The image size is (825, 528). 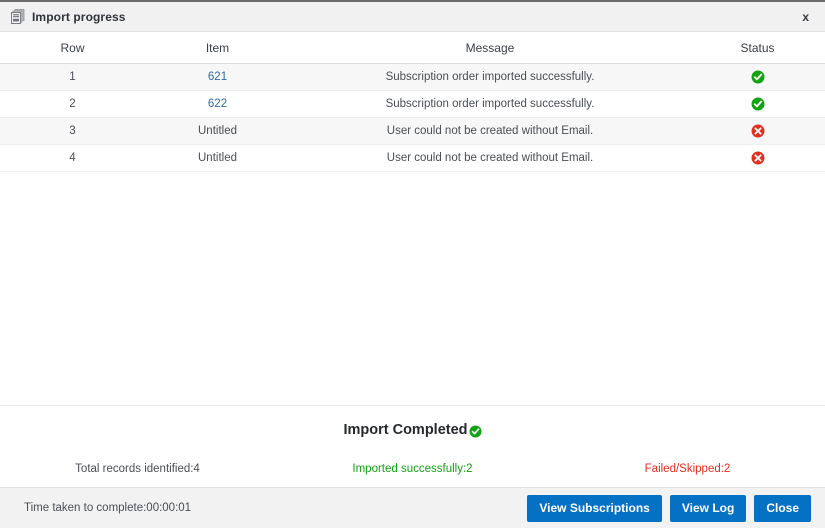 I want to click on table-header: Row Item Message Status, so click(x=412, y=48).